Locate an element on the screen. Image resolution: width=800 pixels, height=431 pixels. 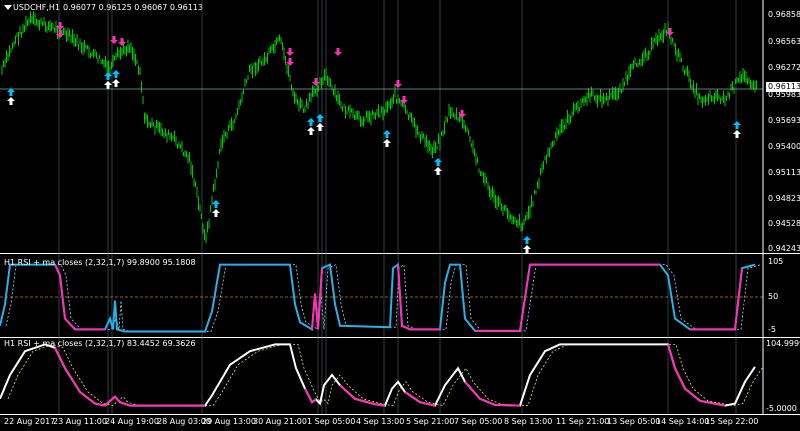
time-label: 8 Sep 13:00 is located at coordinates (528, 421).